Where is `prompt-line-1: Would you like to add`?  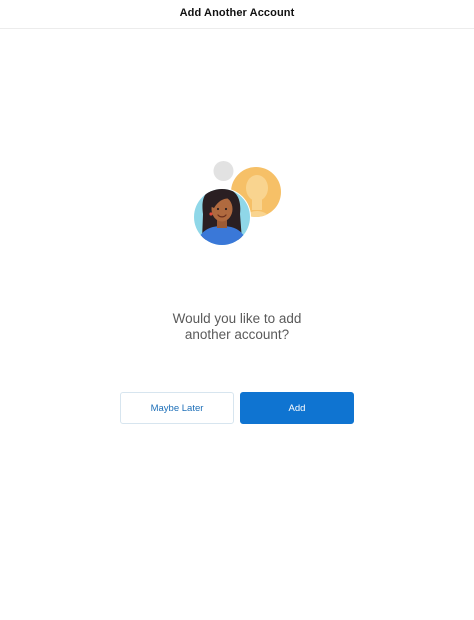 prompt-line-1: Would you like to add is located at coordinates (237, 318).